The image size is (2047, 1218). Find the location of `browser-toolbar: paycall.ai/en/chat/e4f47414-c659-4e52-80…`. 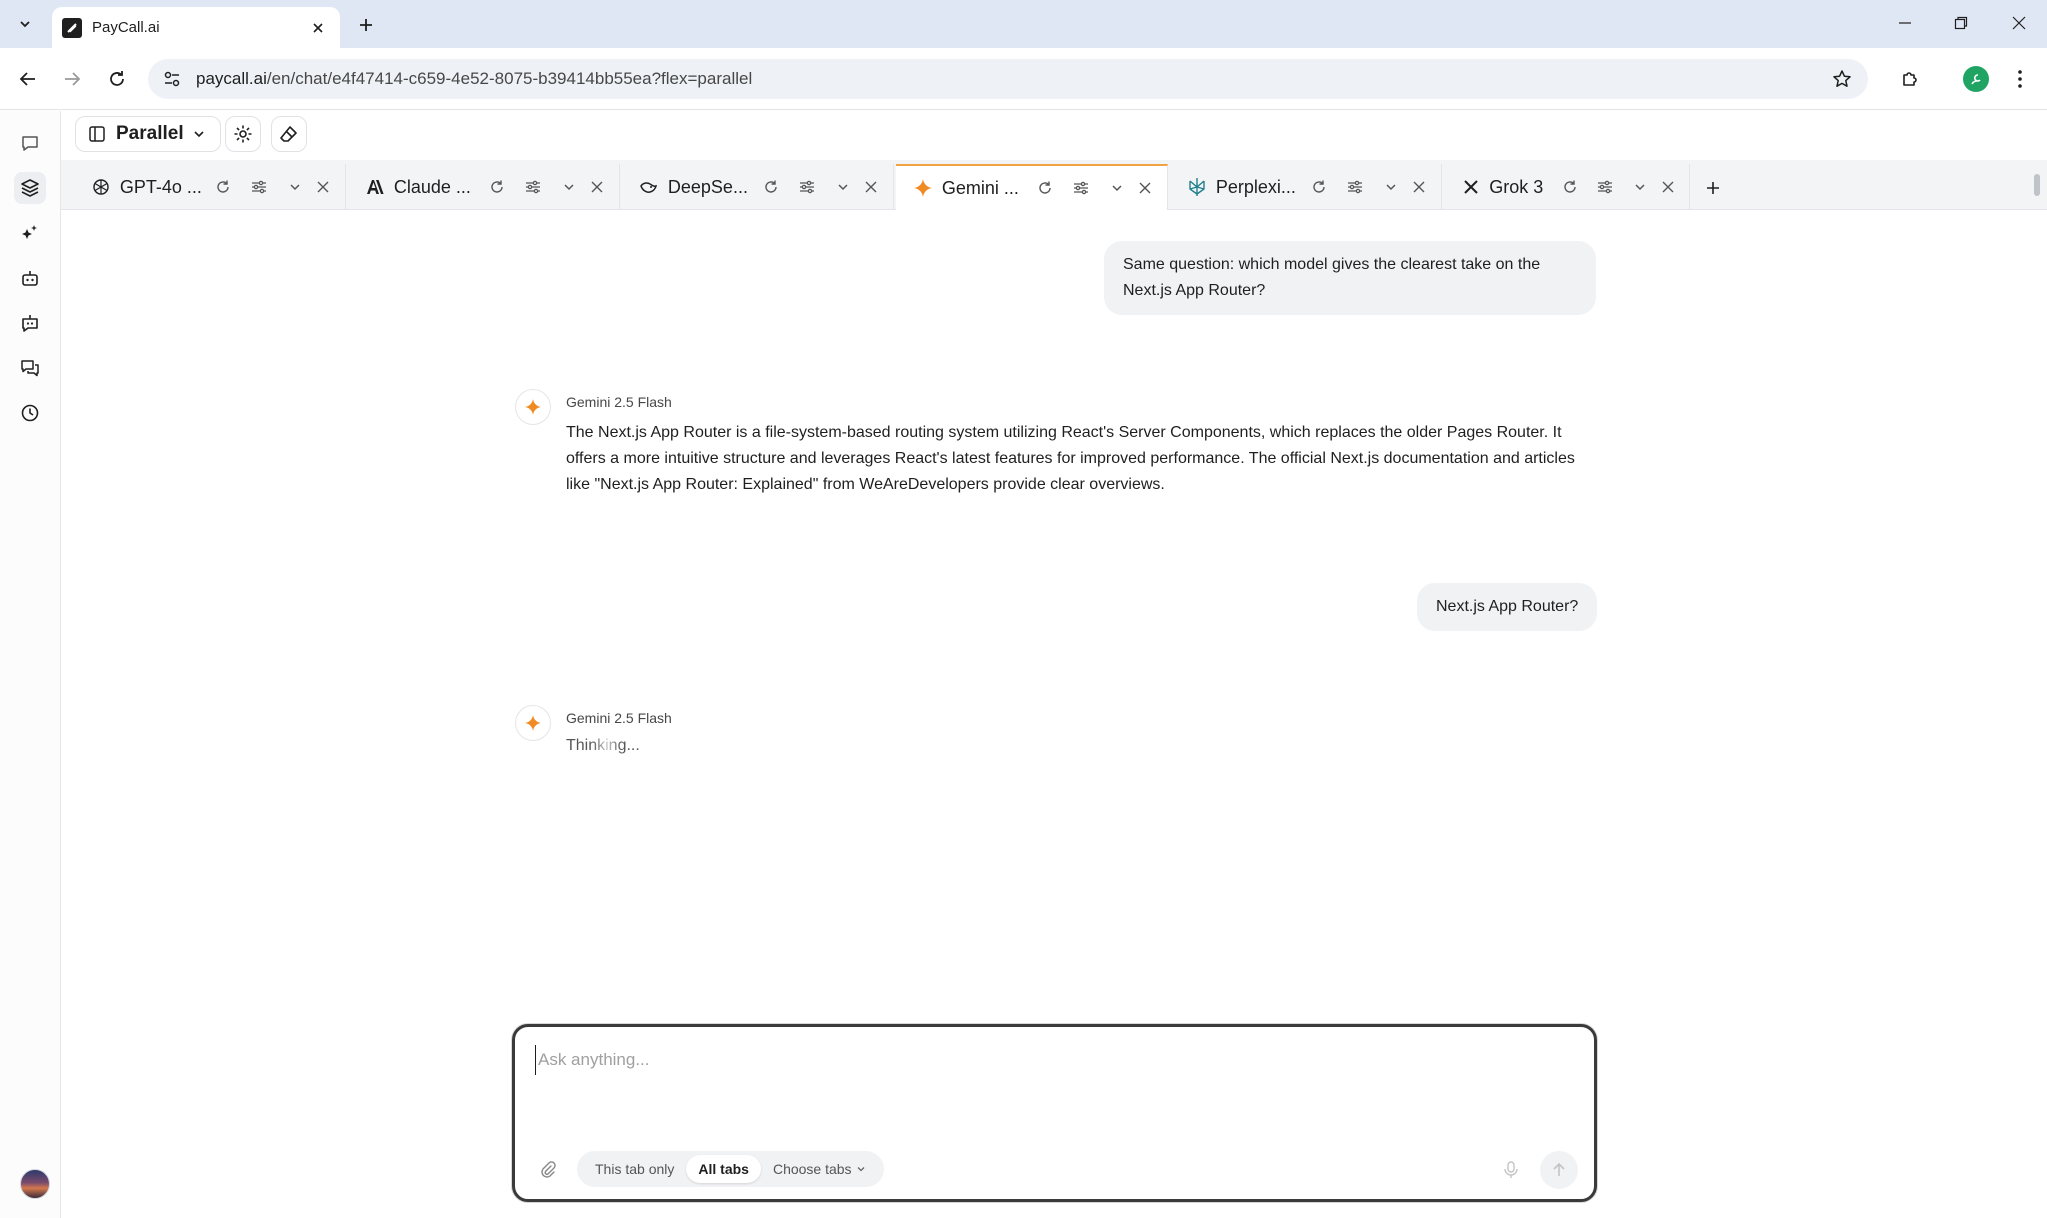

browser-toolbar: paycall.ai/en/chat/e4f47414-c659-4e52-80… is located at coordinates (1023, 79).